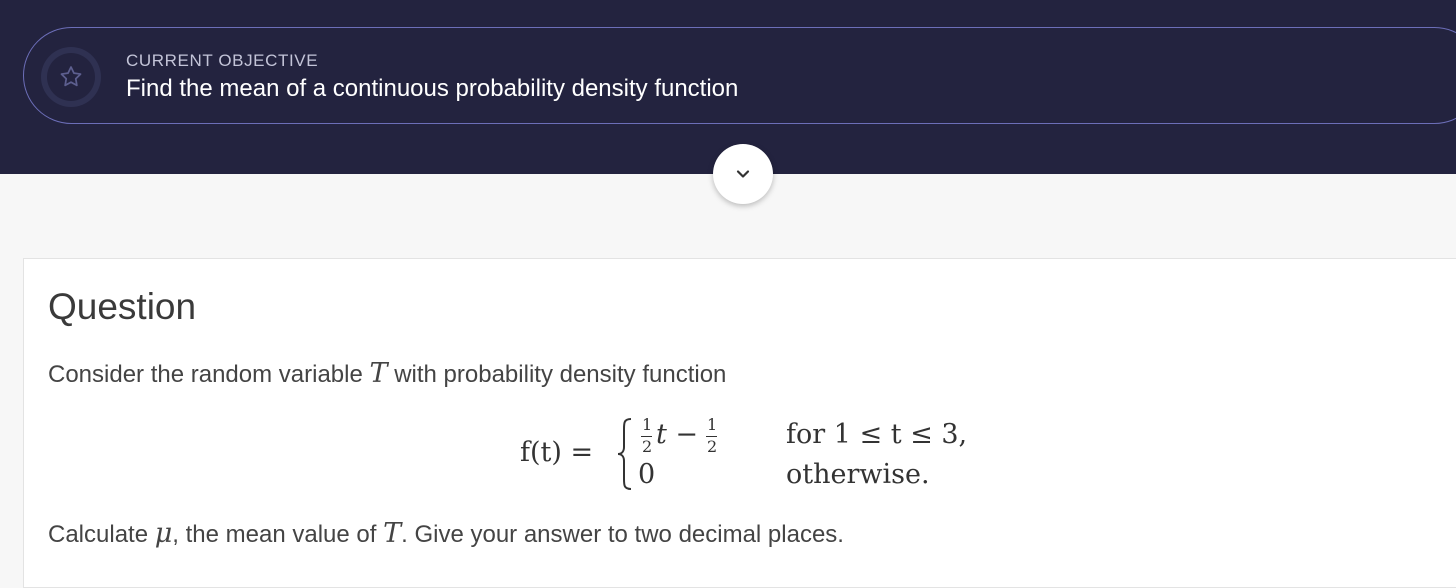 This screenshot has width=1456, height=588. What do you see at coordinates (557, 452) in the screenshot?
I see `formula-lhs: f(t) =` at bounding box center [557, 452].